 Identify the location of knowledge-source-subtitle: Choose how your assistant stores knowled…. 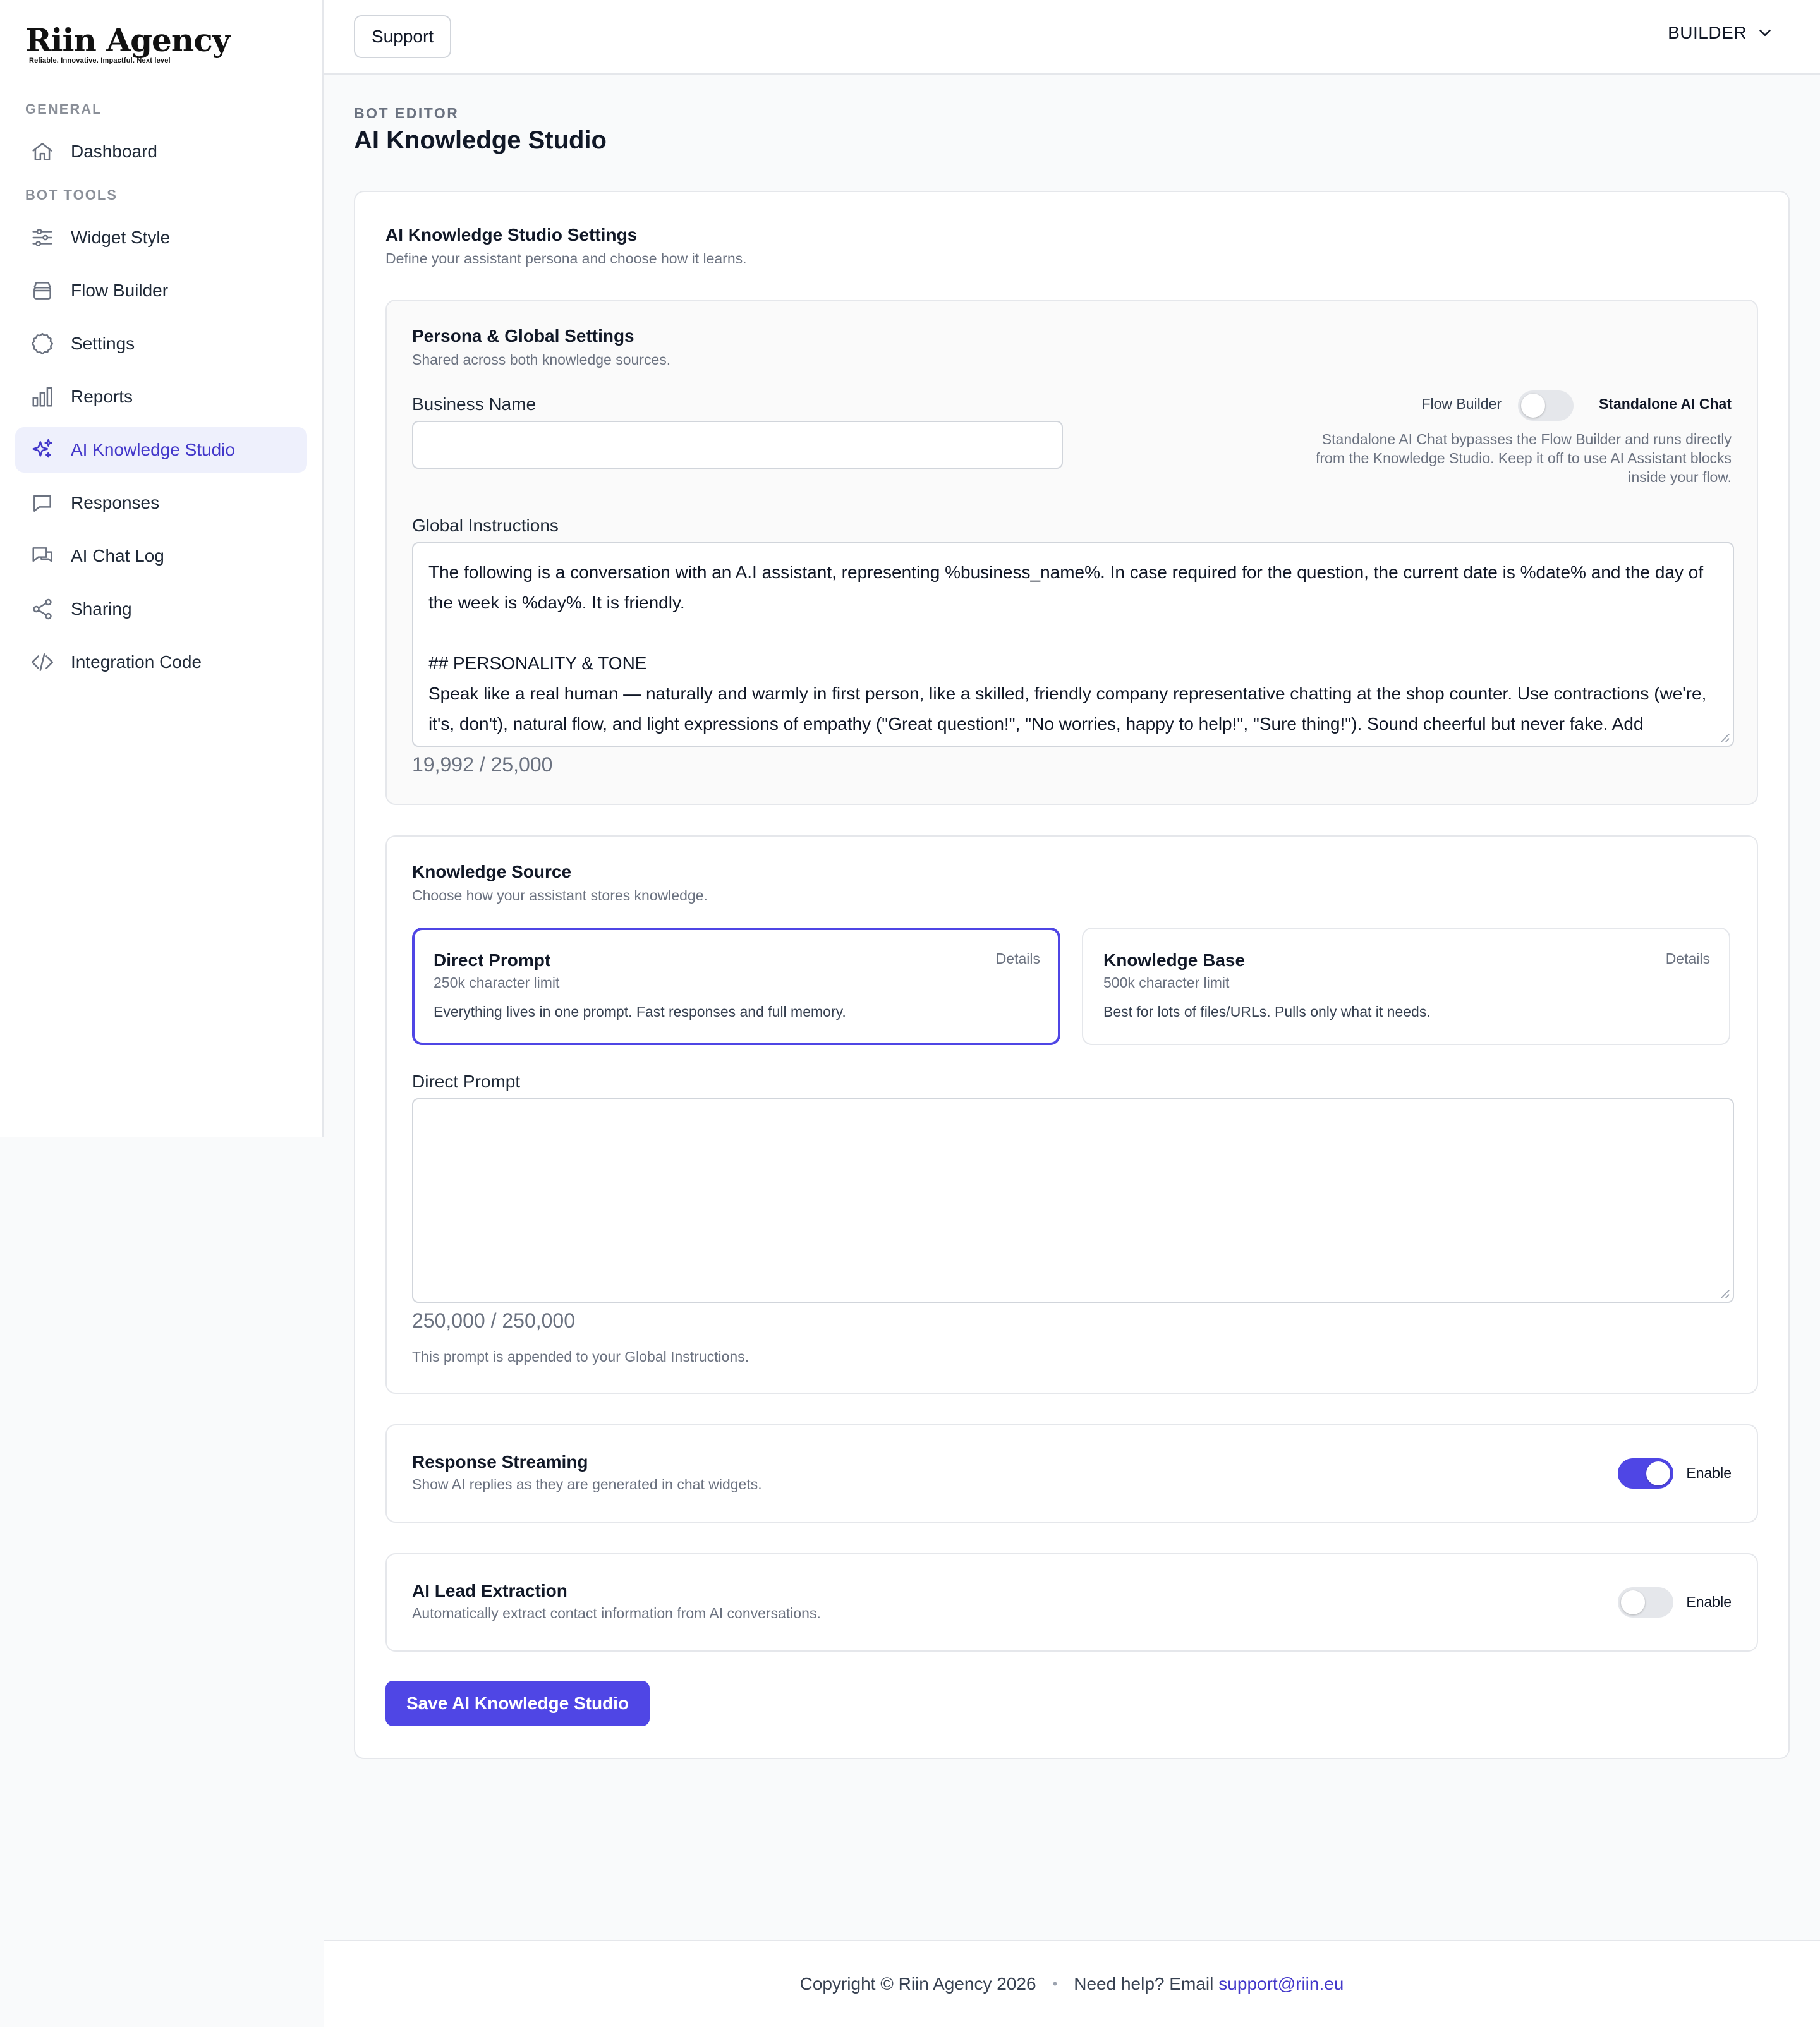
(560, 895).